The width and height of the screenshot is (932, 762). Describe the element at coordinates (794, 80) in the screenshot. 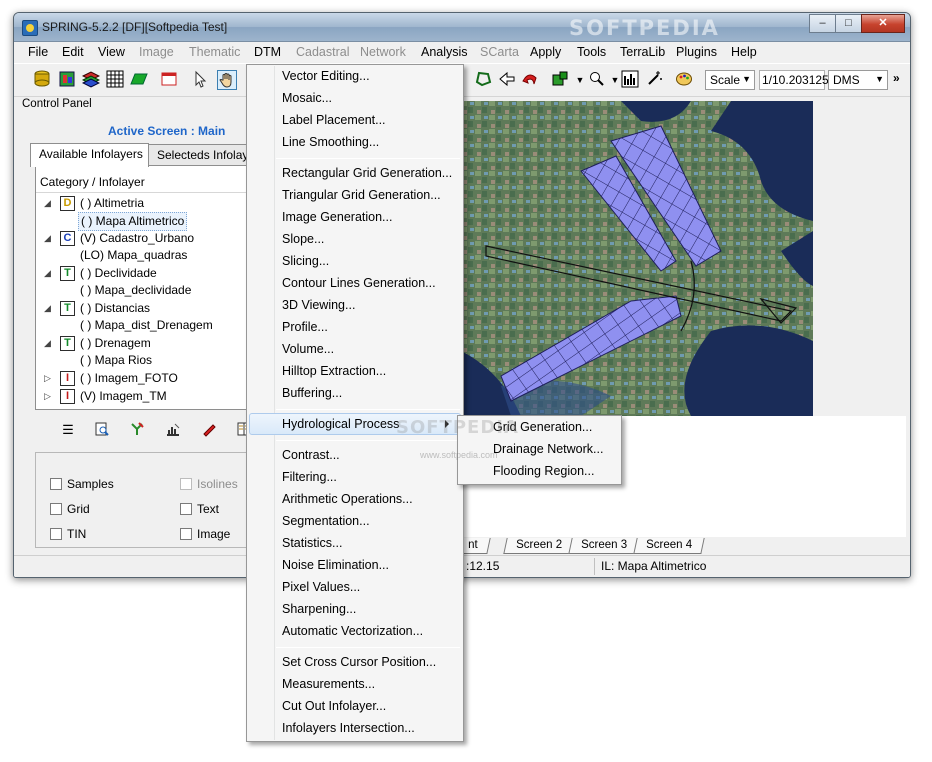

I see `scale-value-input: 1/10.203125` at that location.